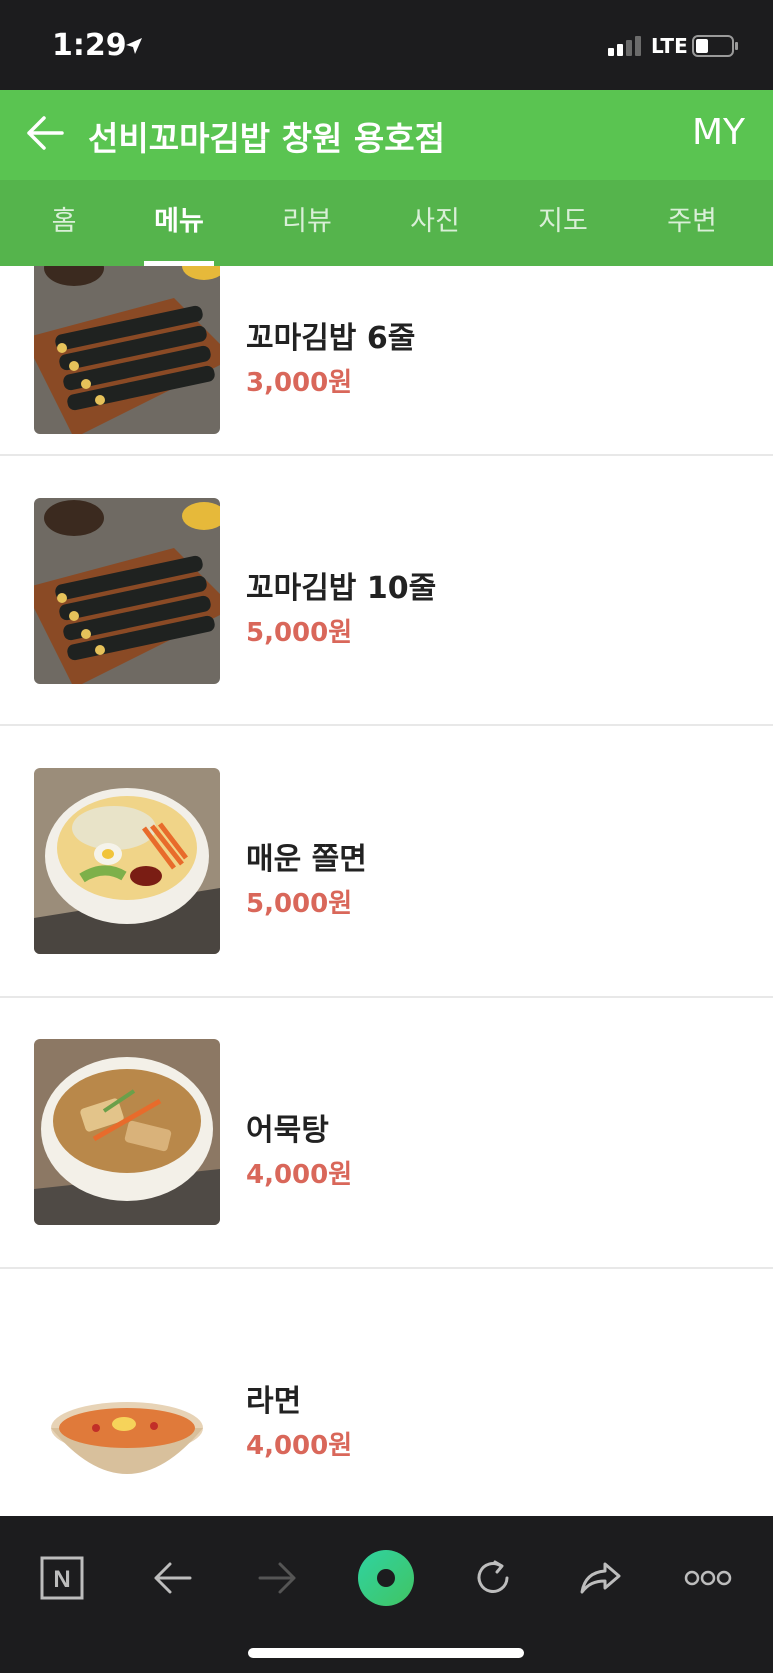 This screenshot has width=773, height=1673. Describe the element at coordinates (563, 223) in the screenshot. I see `tab-map: 지도` at that location.